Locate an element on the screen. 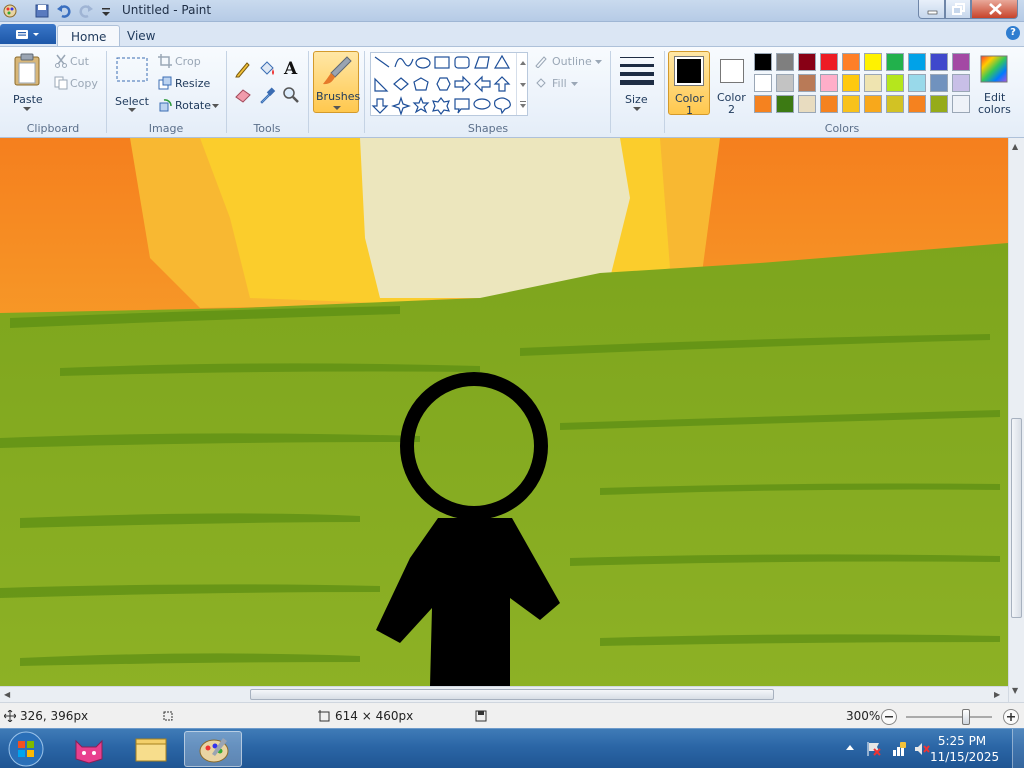  sun is located at coordinates (495, 218).